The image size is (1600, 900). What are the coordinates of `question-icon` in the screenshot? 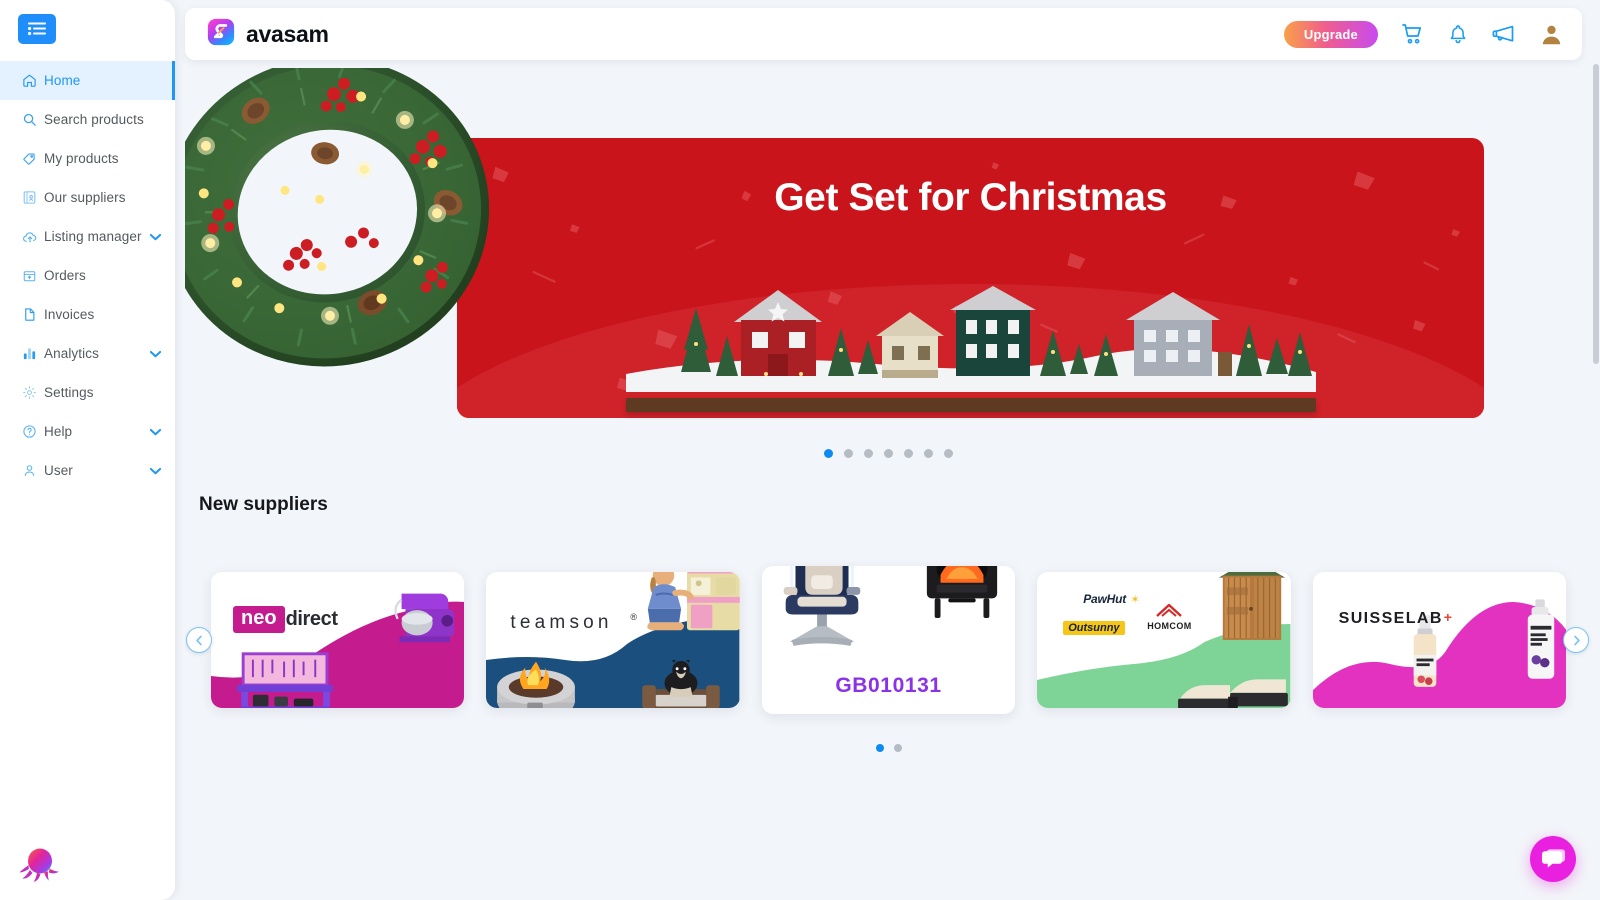 It's located at (33, 431).